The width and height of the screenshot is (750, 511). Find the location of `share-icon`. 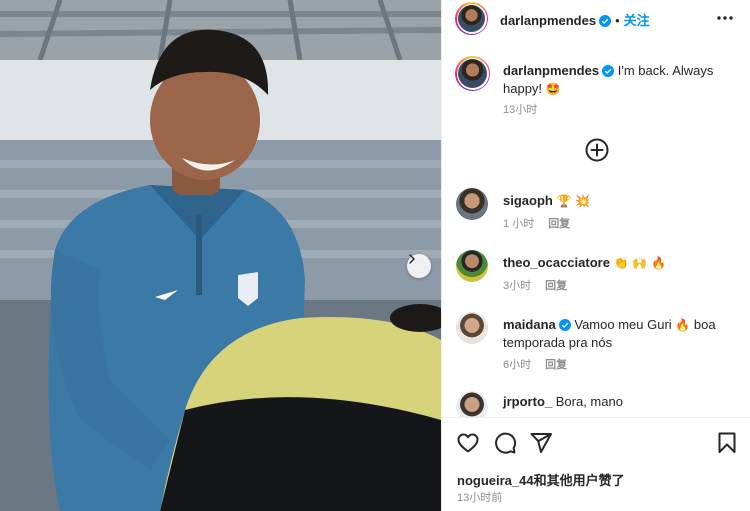

share-icon is located at coordinates (541, 443).